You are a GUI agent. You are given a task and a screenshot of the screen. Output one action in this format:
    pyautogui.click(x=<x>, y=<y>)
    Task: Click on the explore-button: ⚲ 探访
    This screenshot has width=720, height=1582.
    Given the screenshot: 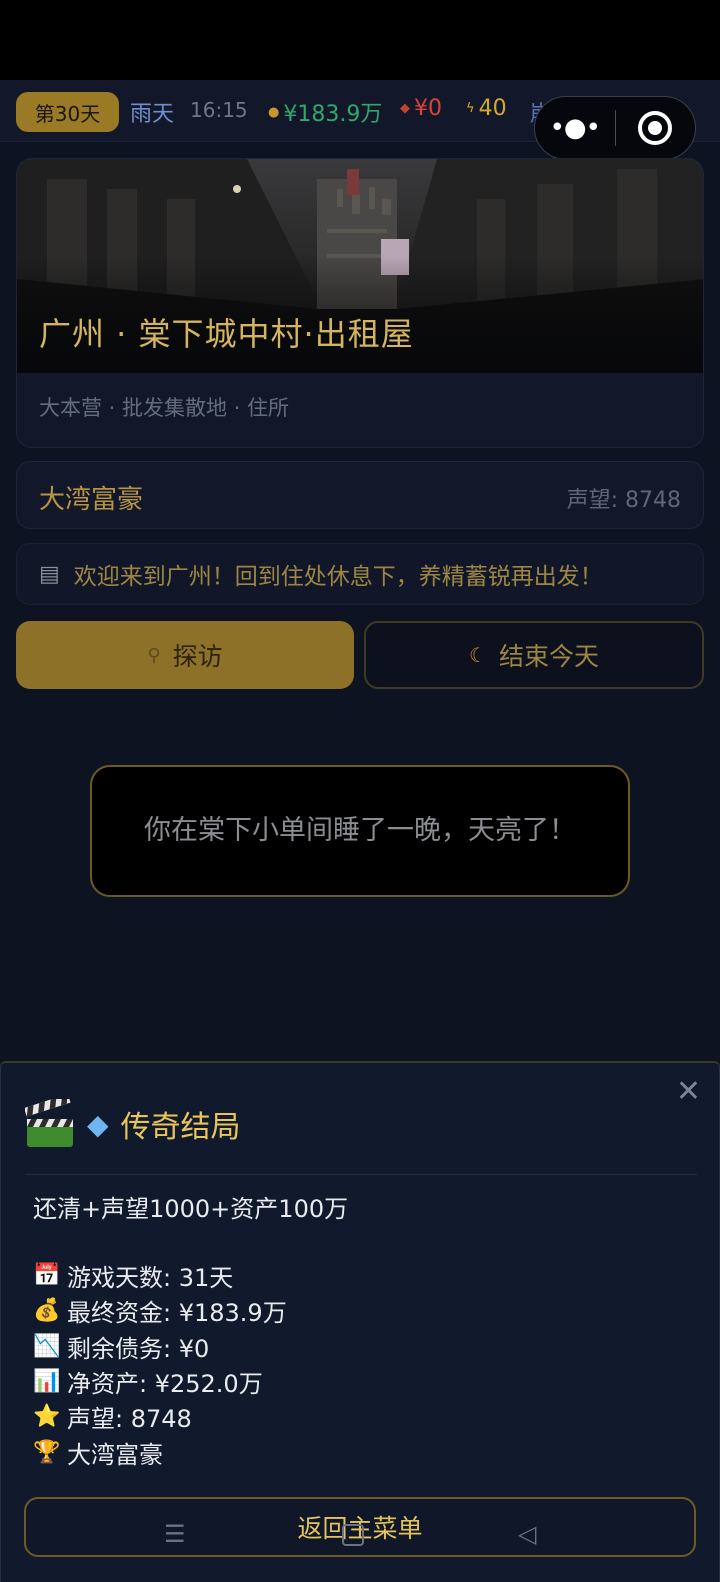 What is the action you would take?
    pyautogui.click(x=185, y=655)
    